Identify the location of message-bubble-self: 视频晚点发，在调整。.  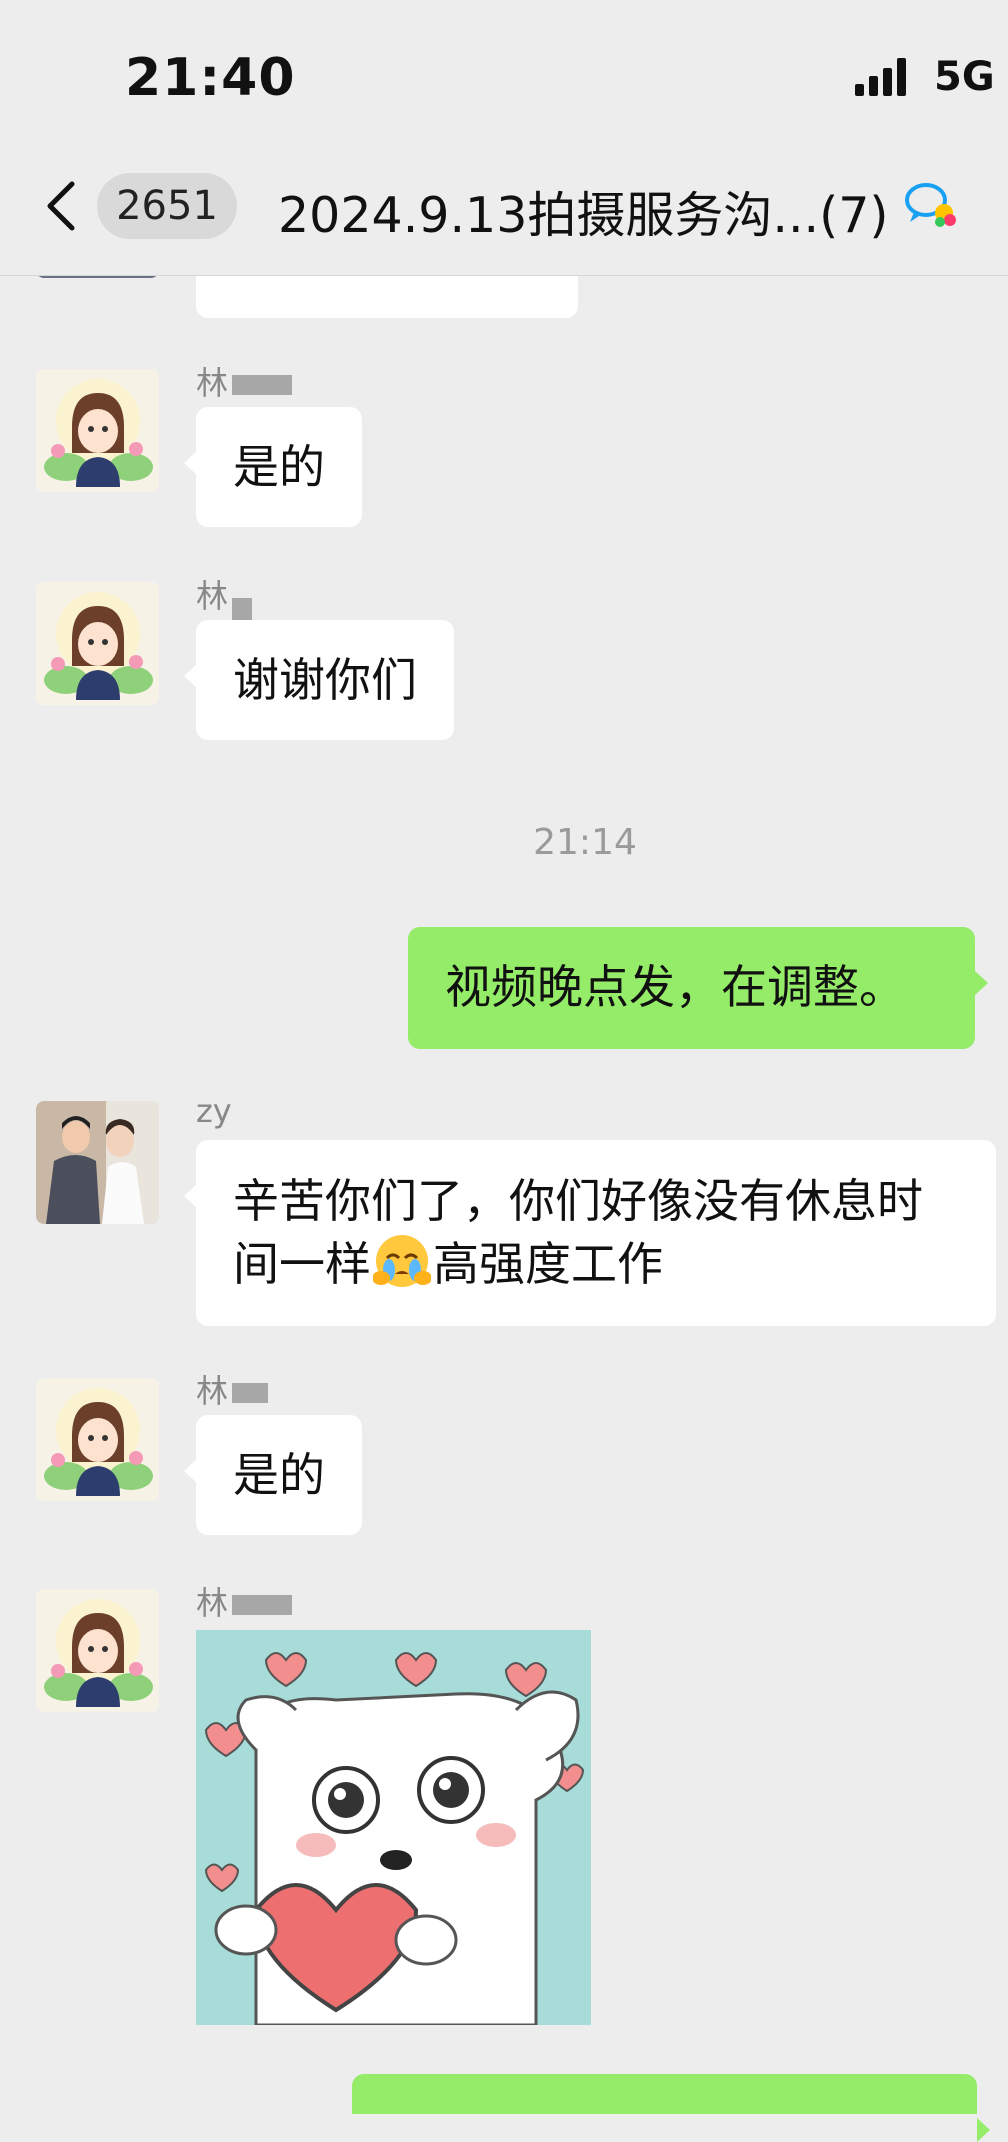
(698, 988).